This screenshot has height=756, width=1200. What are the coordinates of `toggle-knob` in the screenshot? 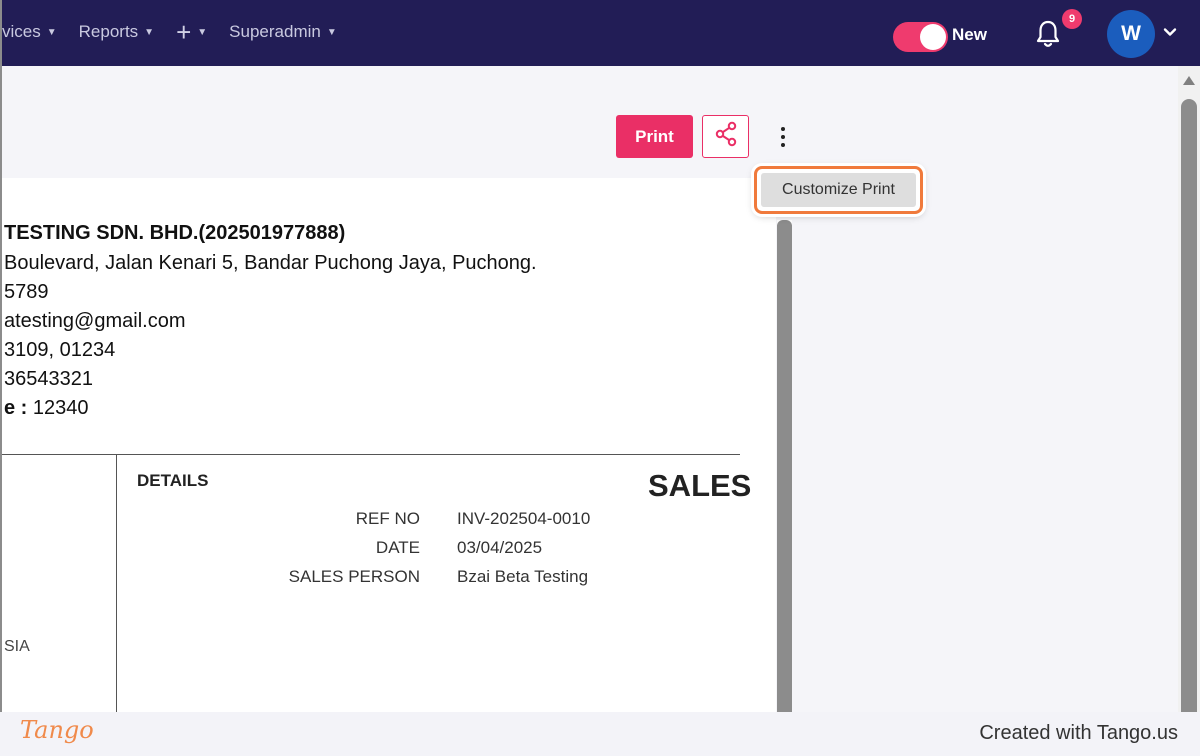 It's located at (933, 37).